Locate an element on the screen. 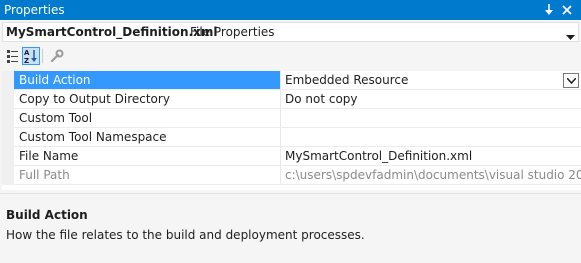 This screenshot has width=581, height=263. property-name: File Name is located at coordinates (147, 156).